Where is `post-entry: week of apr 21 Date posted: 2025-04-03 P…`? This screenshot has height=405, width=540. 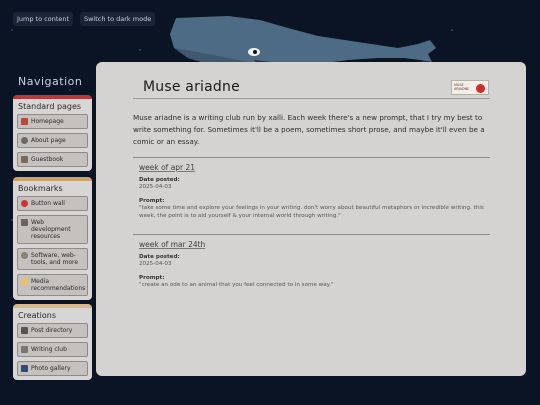 post-entry: week of apr 21 Date posted: 2025-04-03 P… is located at coordinates (311, 193).